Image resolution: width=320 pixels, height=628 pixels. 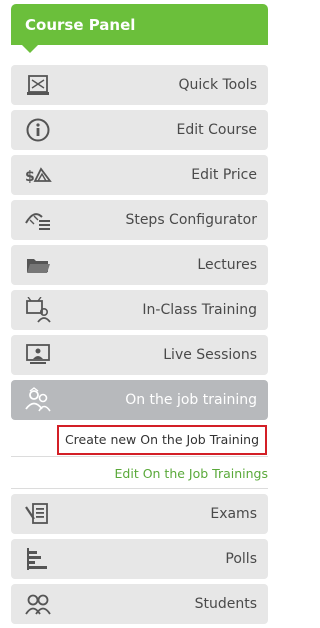 I want to click on menu-item-steps-configurator: Steps Configurator, so click(x=139, y=220).